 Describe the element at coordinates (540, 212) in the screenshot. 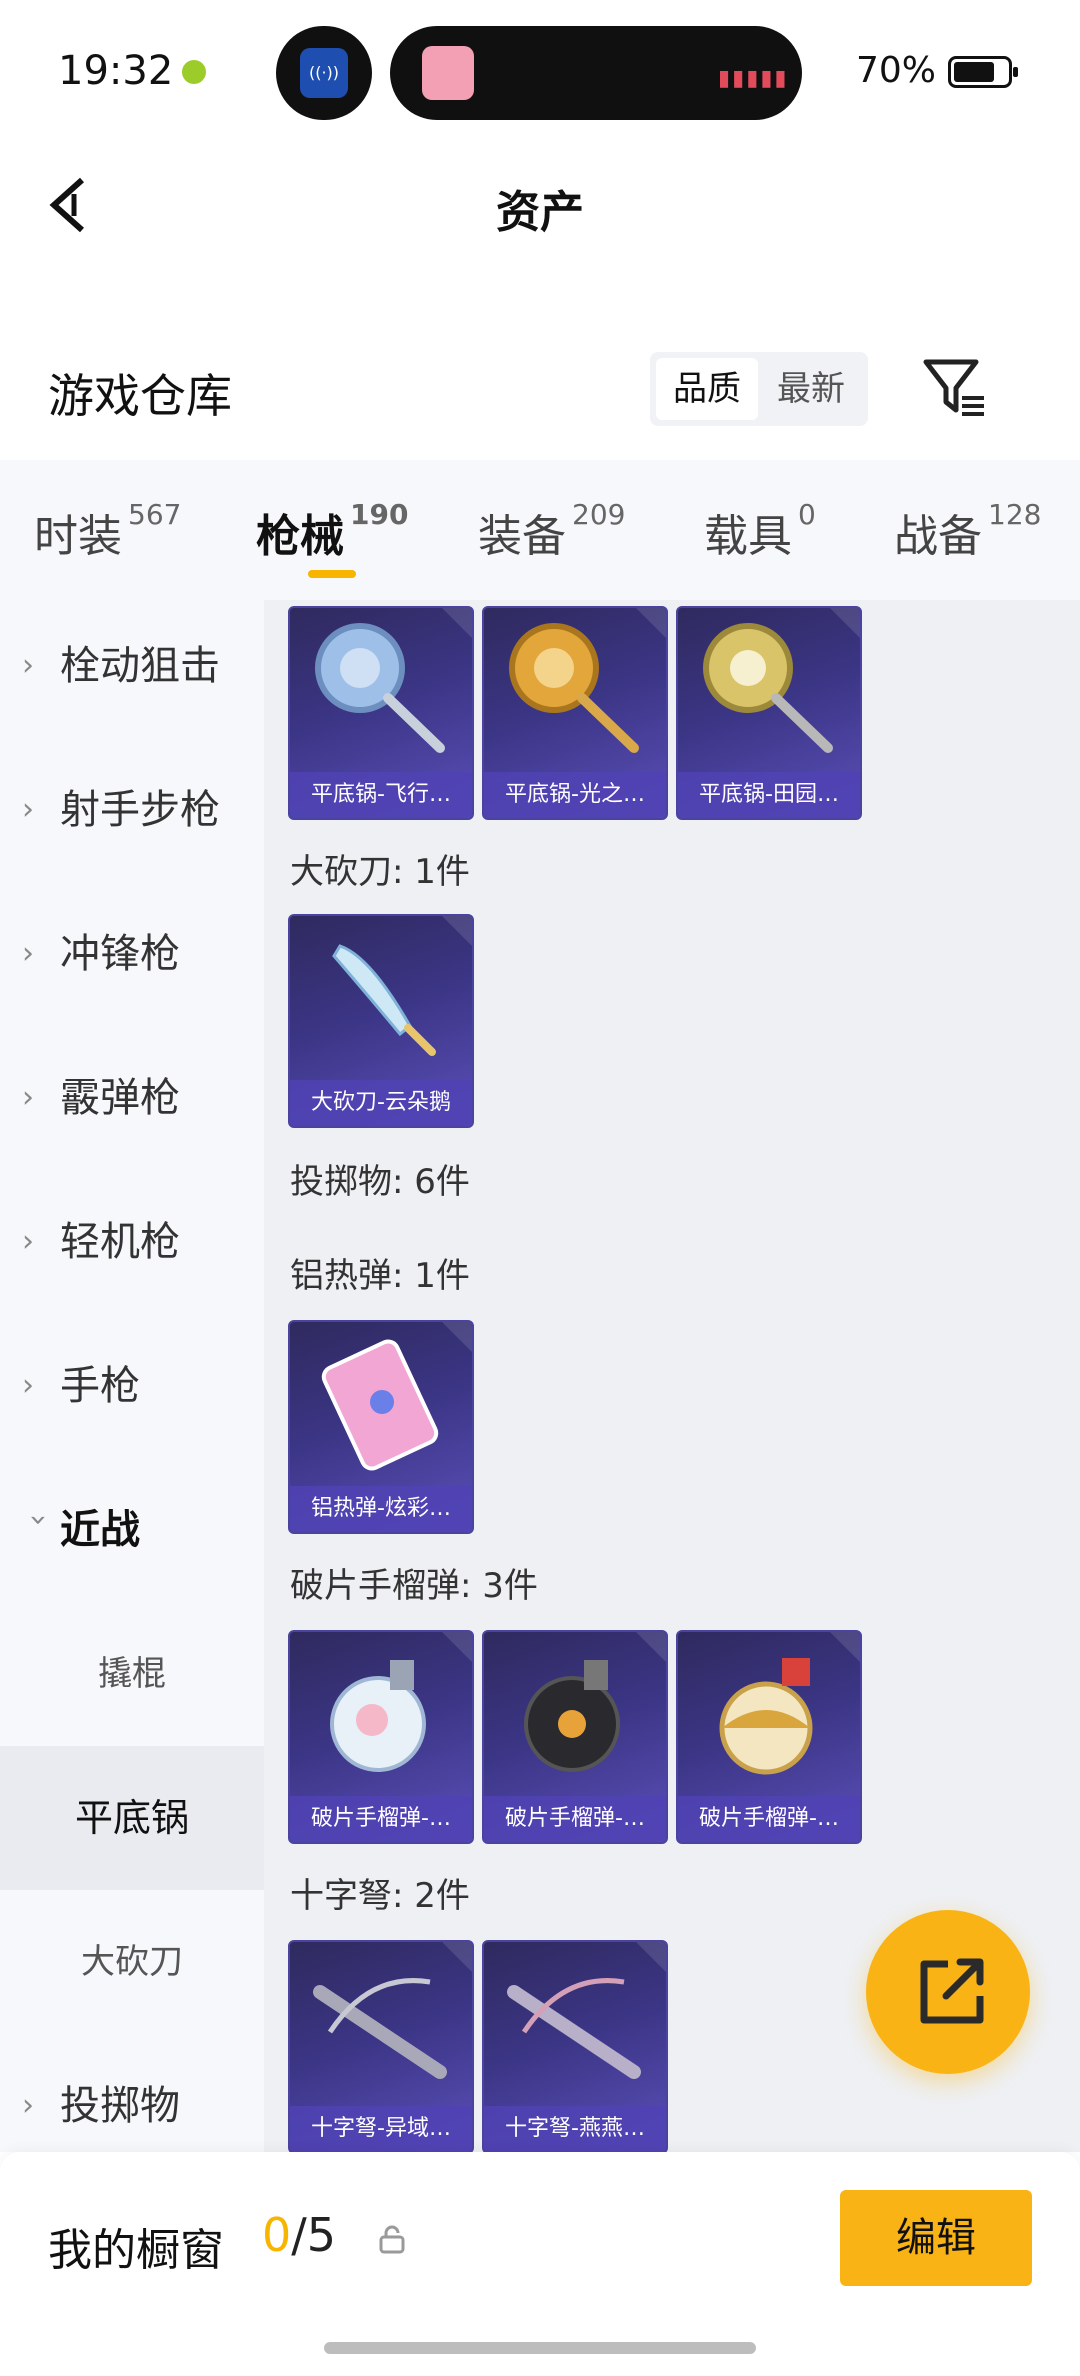

I see `page-title: 资产` at that location.